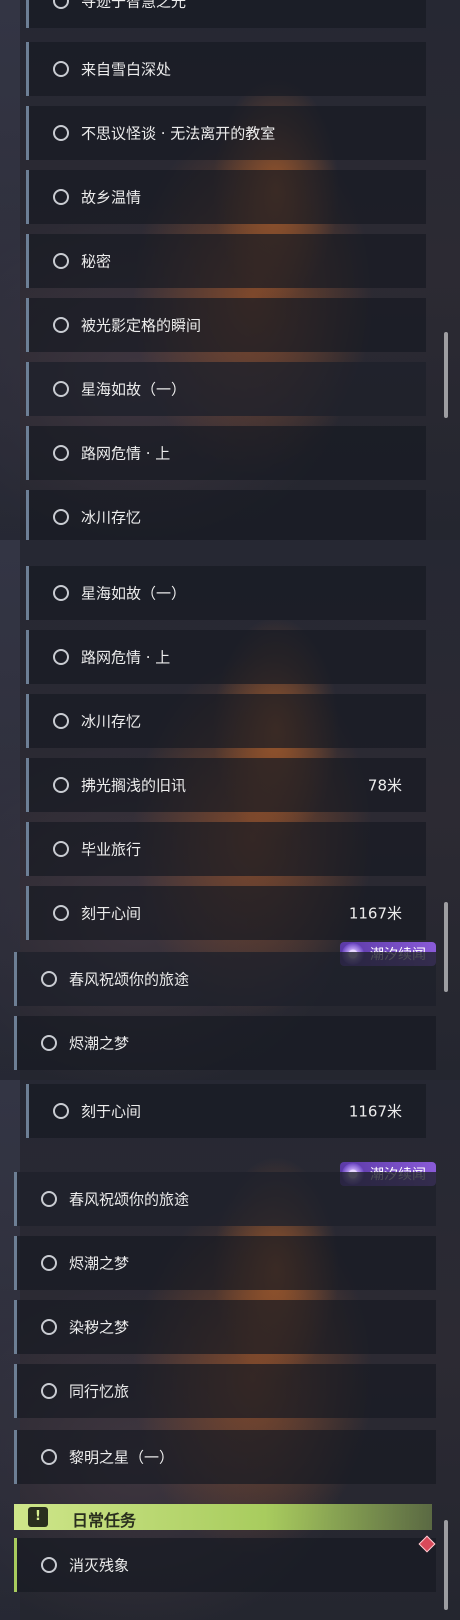 The image size is (460, 1620). Describe the element at coordinates (226, 197) in the screenshot. I see `quest-item: 故乡温情` at that location.